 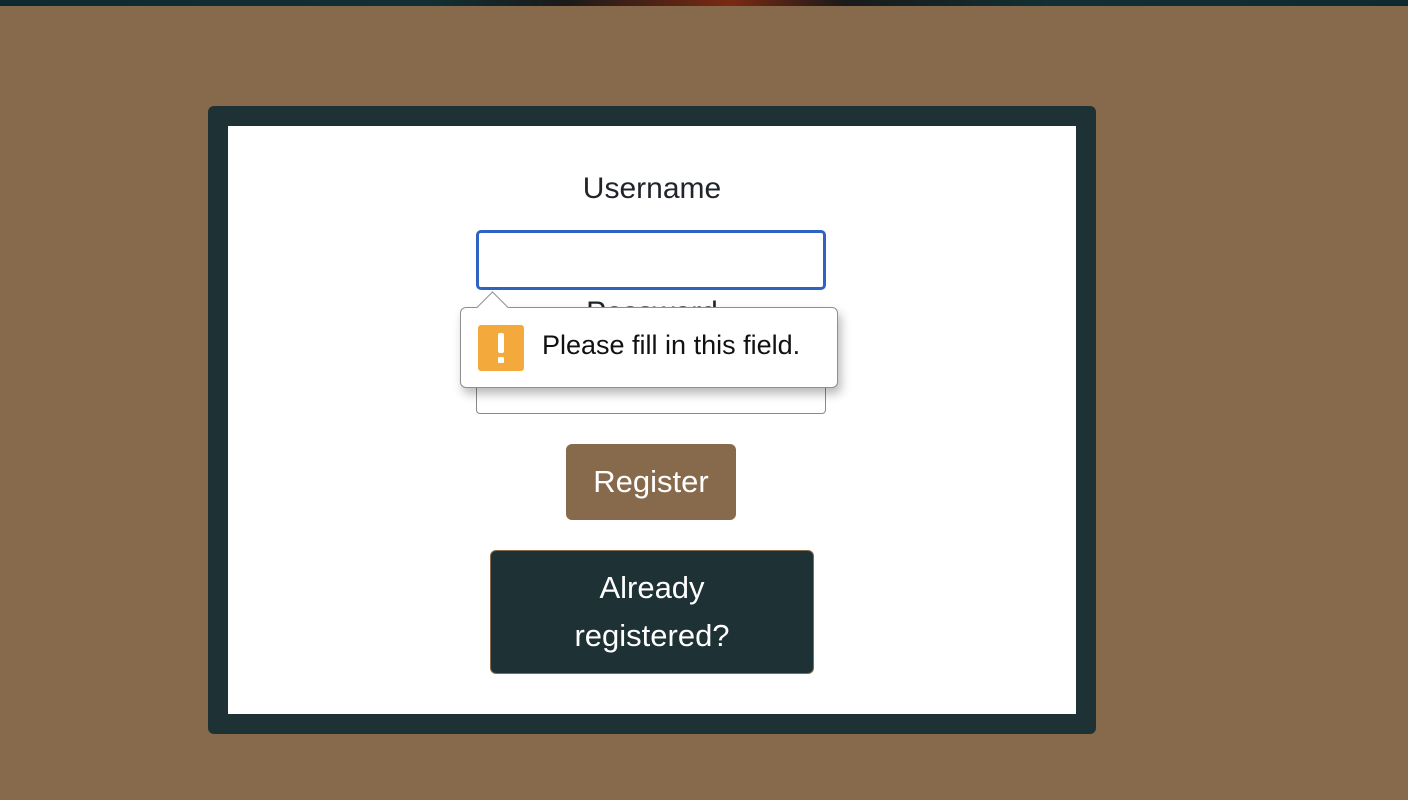 What do you see at coordinates (651, 482) in the screenshot?
I see `register-button: Register` at bounding box center [651, 482].